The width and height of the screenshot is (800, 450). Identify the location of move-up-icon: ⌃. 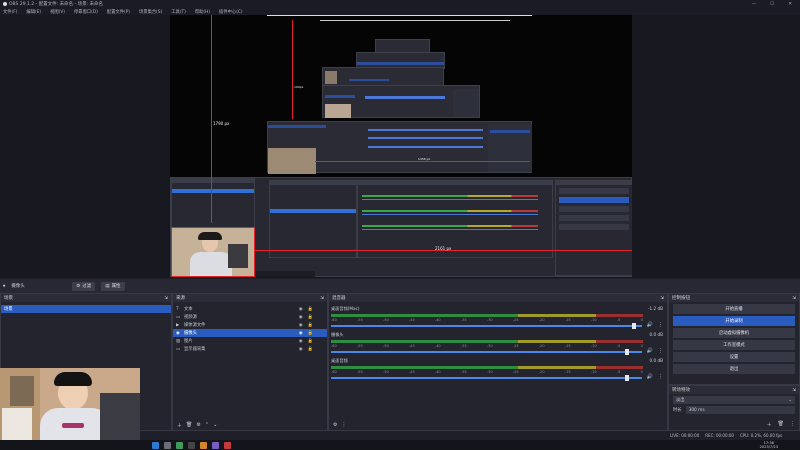
(207, 425).